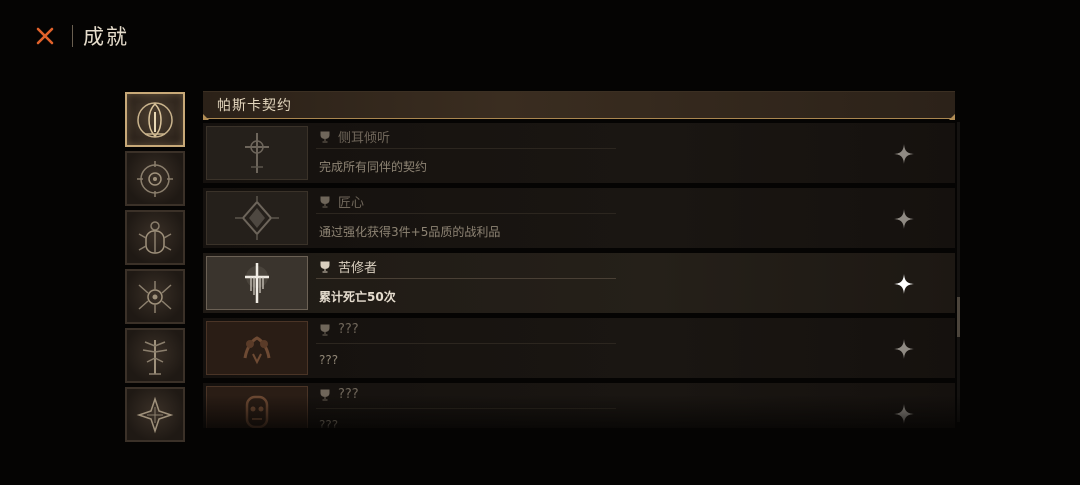  What do you see at coordinates (72, 36) in the screenshot?
I see `header-divider` at bounding box center [72, 36].